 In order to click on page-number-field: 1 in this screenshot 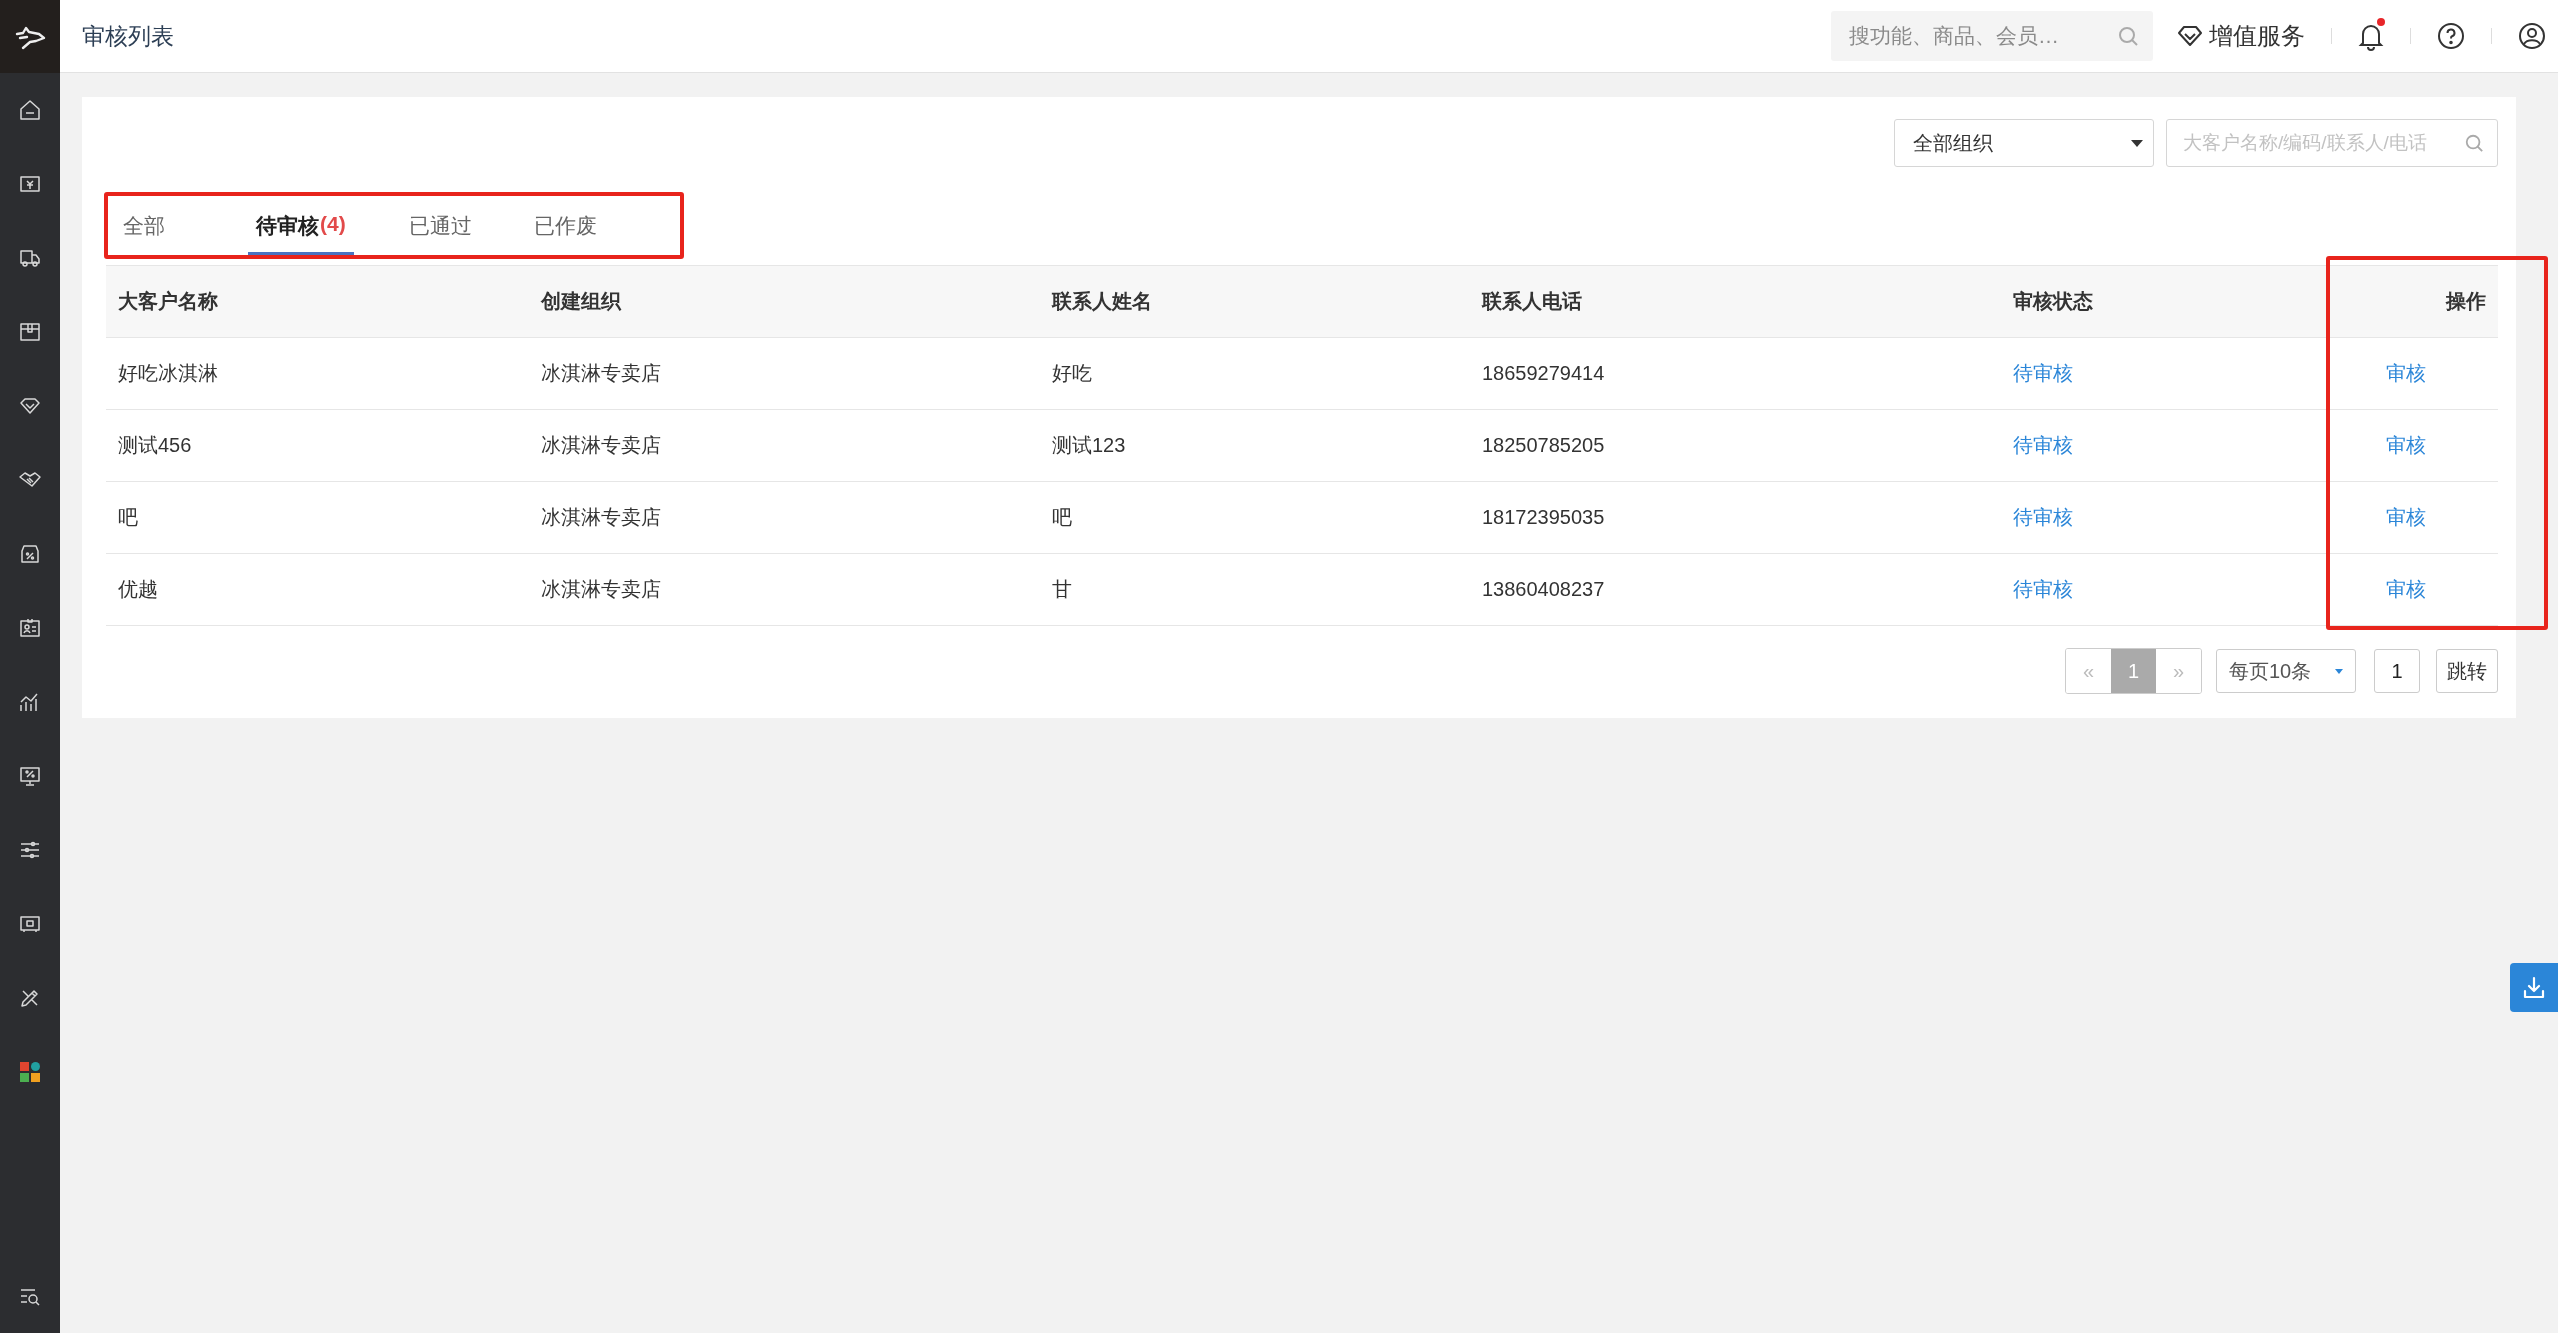, I will do `click(2397, 671)`.